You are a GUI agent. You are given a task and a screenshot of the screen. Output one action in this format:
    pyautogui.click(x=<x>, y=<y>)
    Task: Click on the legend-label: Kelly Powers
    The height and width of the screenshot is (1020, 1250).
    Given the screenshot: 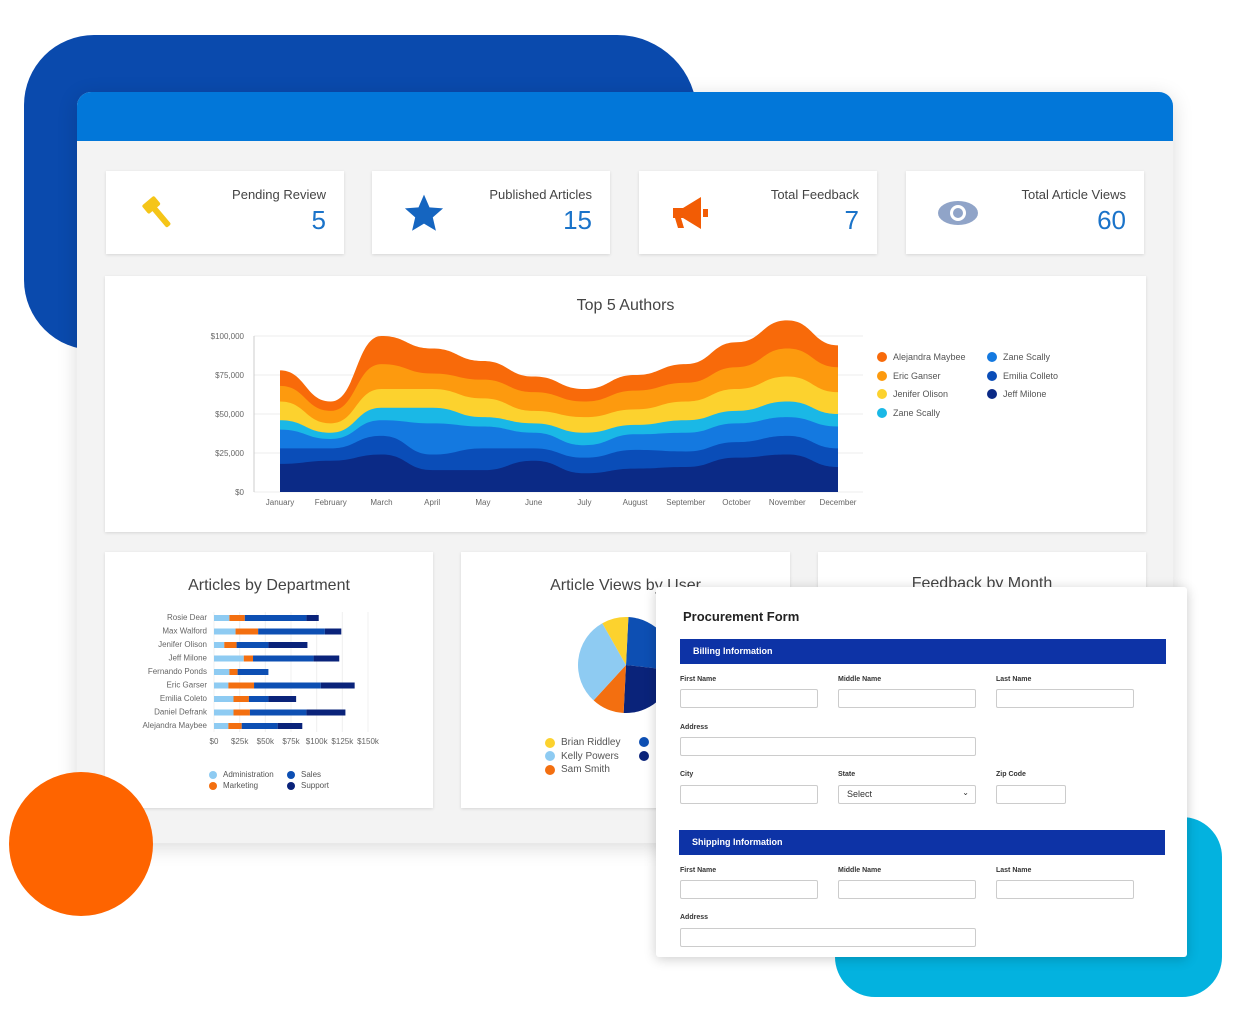 What is the action you would take?
    pyautogui.click(x=590, y=756)
    